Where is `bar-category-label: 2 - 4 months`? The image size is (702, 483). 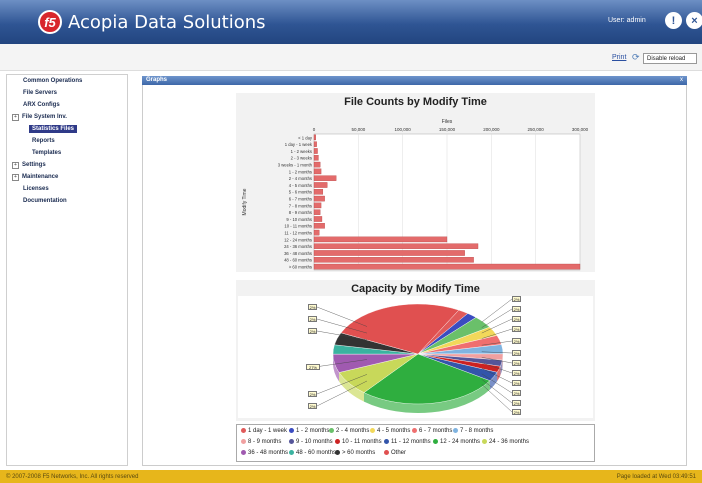
bar-category-label: 2 - 4 months is located at coordinates (300, 178).